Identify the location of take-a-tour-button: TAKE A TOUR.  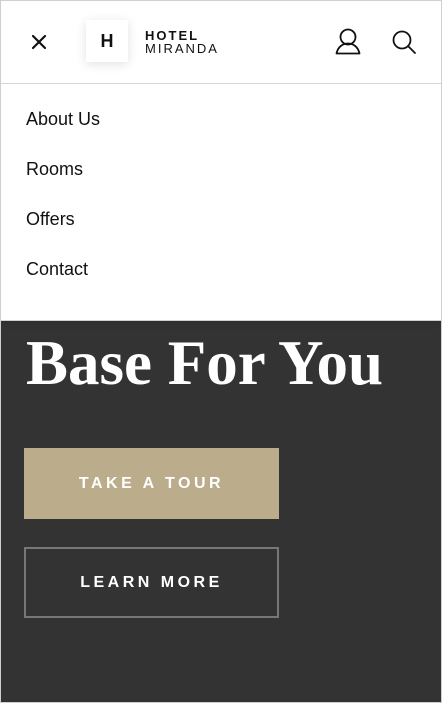
(151, 483).